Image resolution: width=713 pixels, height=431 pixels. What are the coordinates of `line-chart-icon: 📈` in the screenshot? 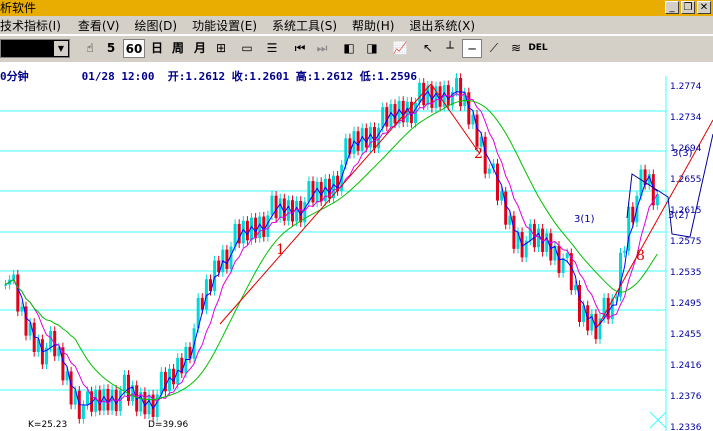 It's located at (400, 48).